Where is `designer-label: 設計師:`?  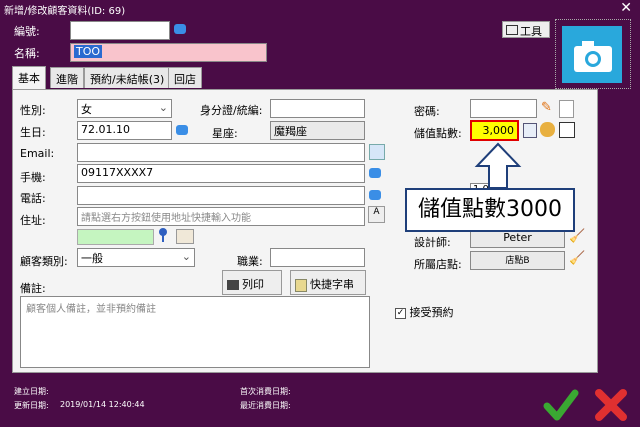
designer-label: 設計師: is located at coordinates (432, 242).